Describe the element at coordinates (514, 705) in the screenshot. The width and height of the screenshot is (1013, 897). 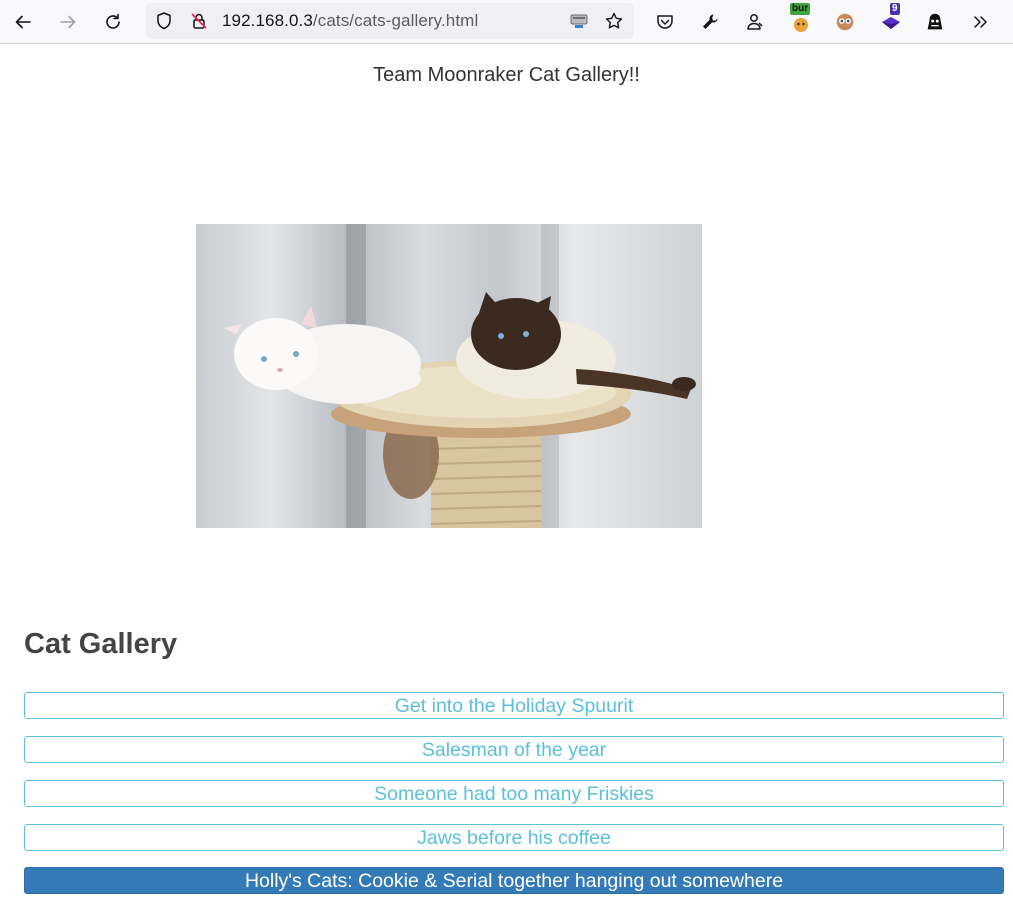
I see `gallery-button-holiday-spuurit: Get into the Holiday Spuurit` at that location.